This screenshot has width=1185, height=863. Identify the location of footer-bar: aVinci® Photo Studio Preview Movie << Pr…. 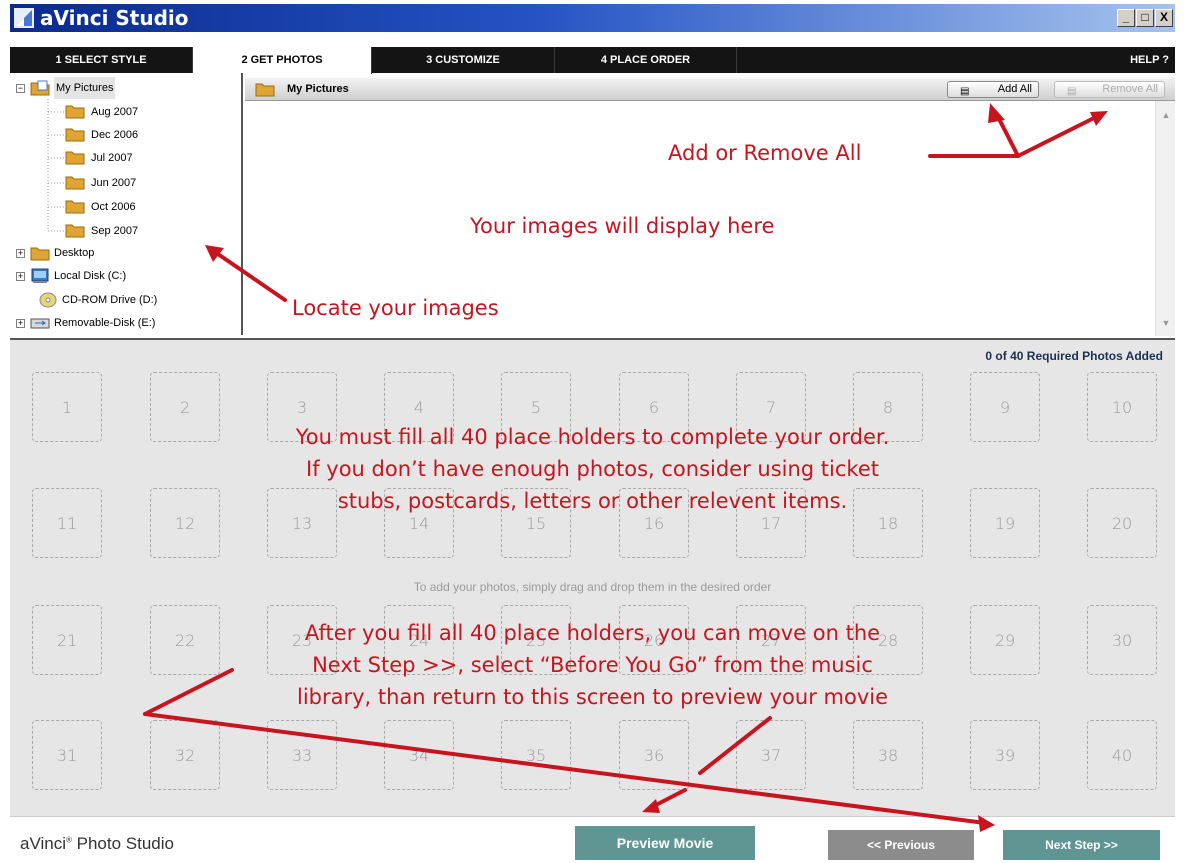
(592, 839).